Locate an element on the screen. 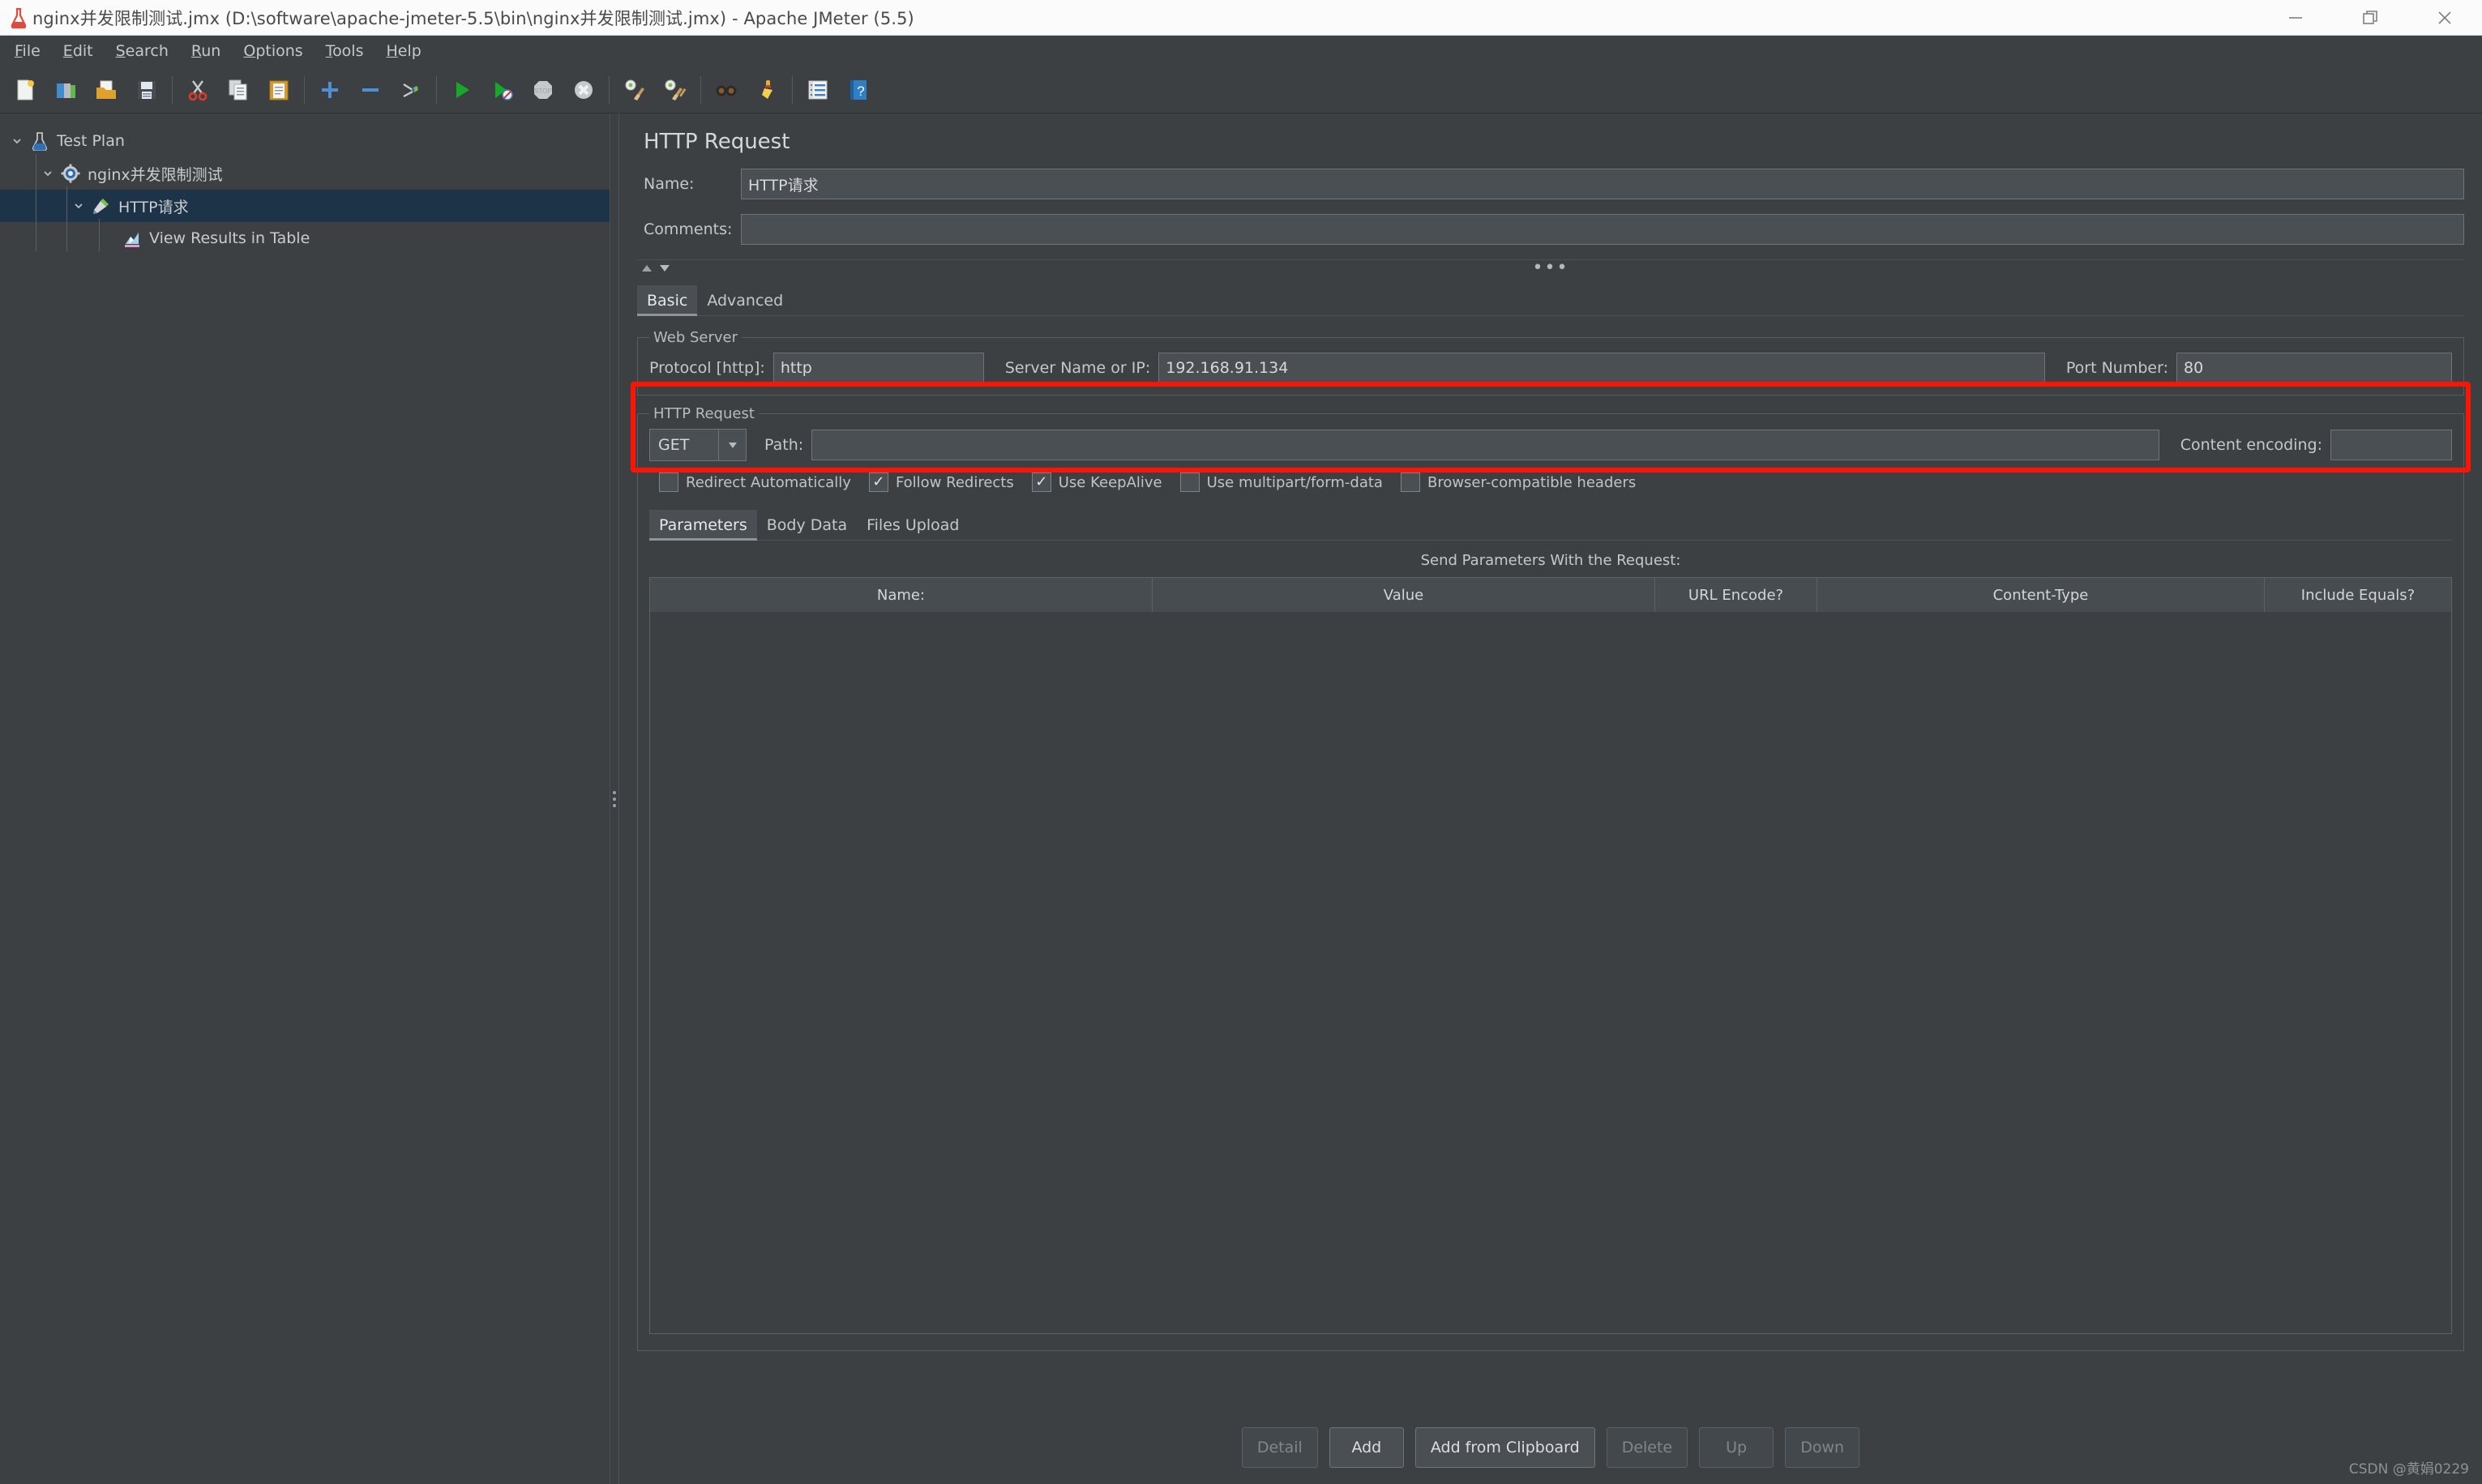  add-button: Add is located at coordinates (1367, 1447).